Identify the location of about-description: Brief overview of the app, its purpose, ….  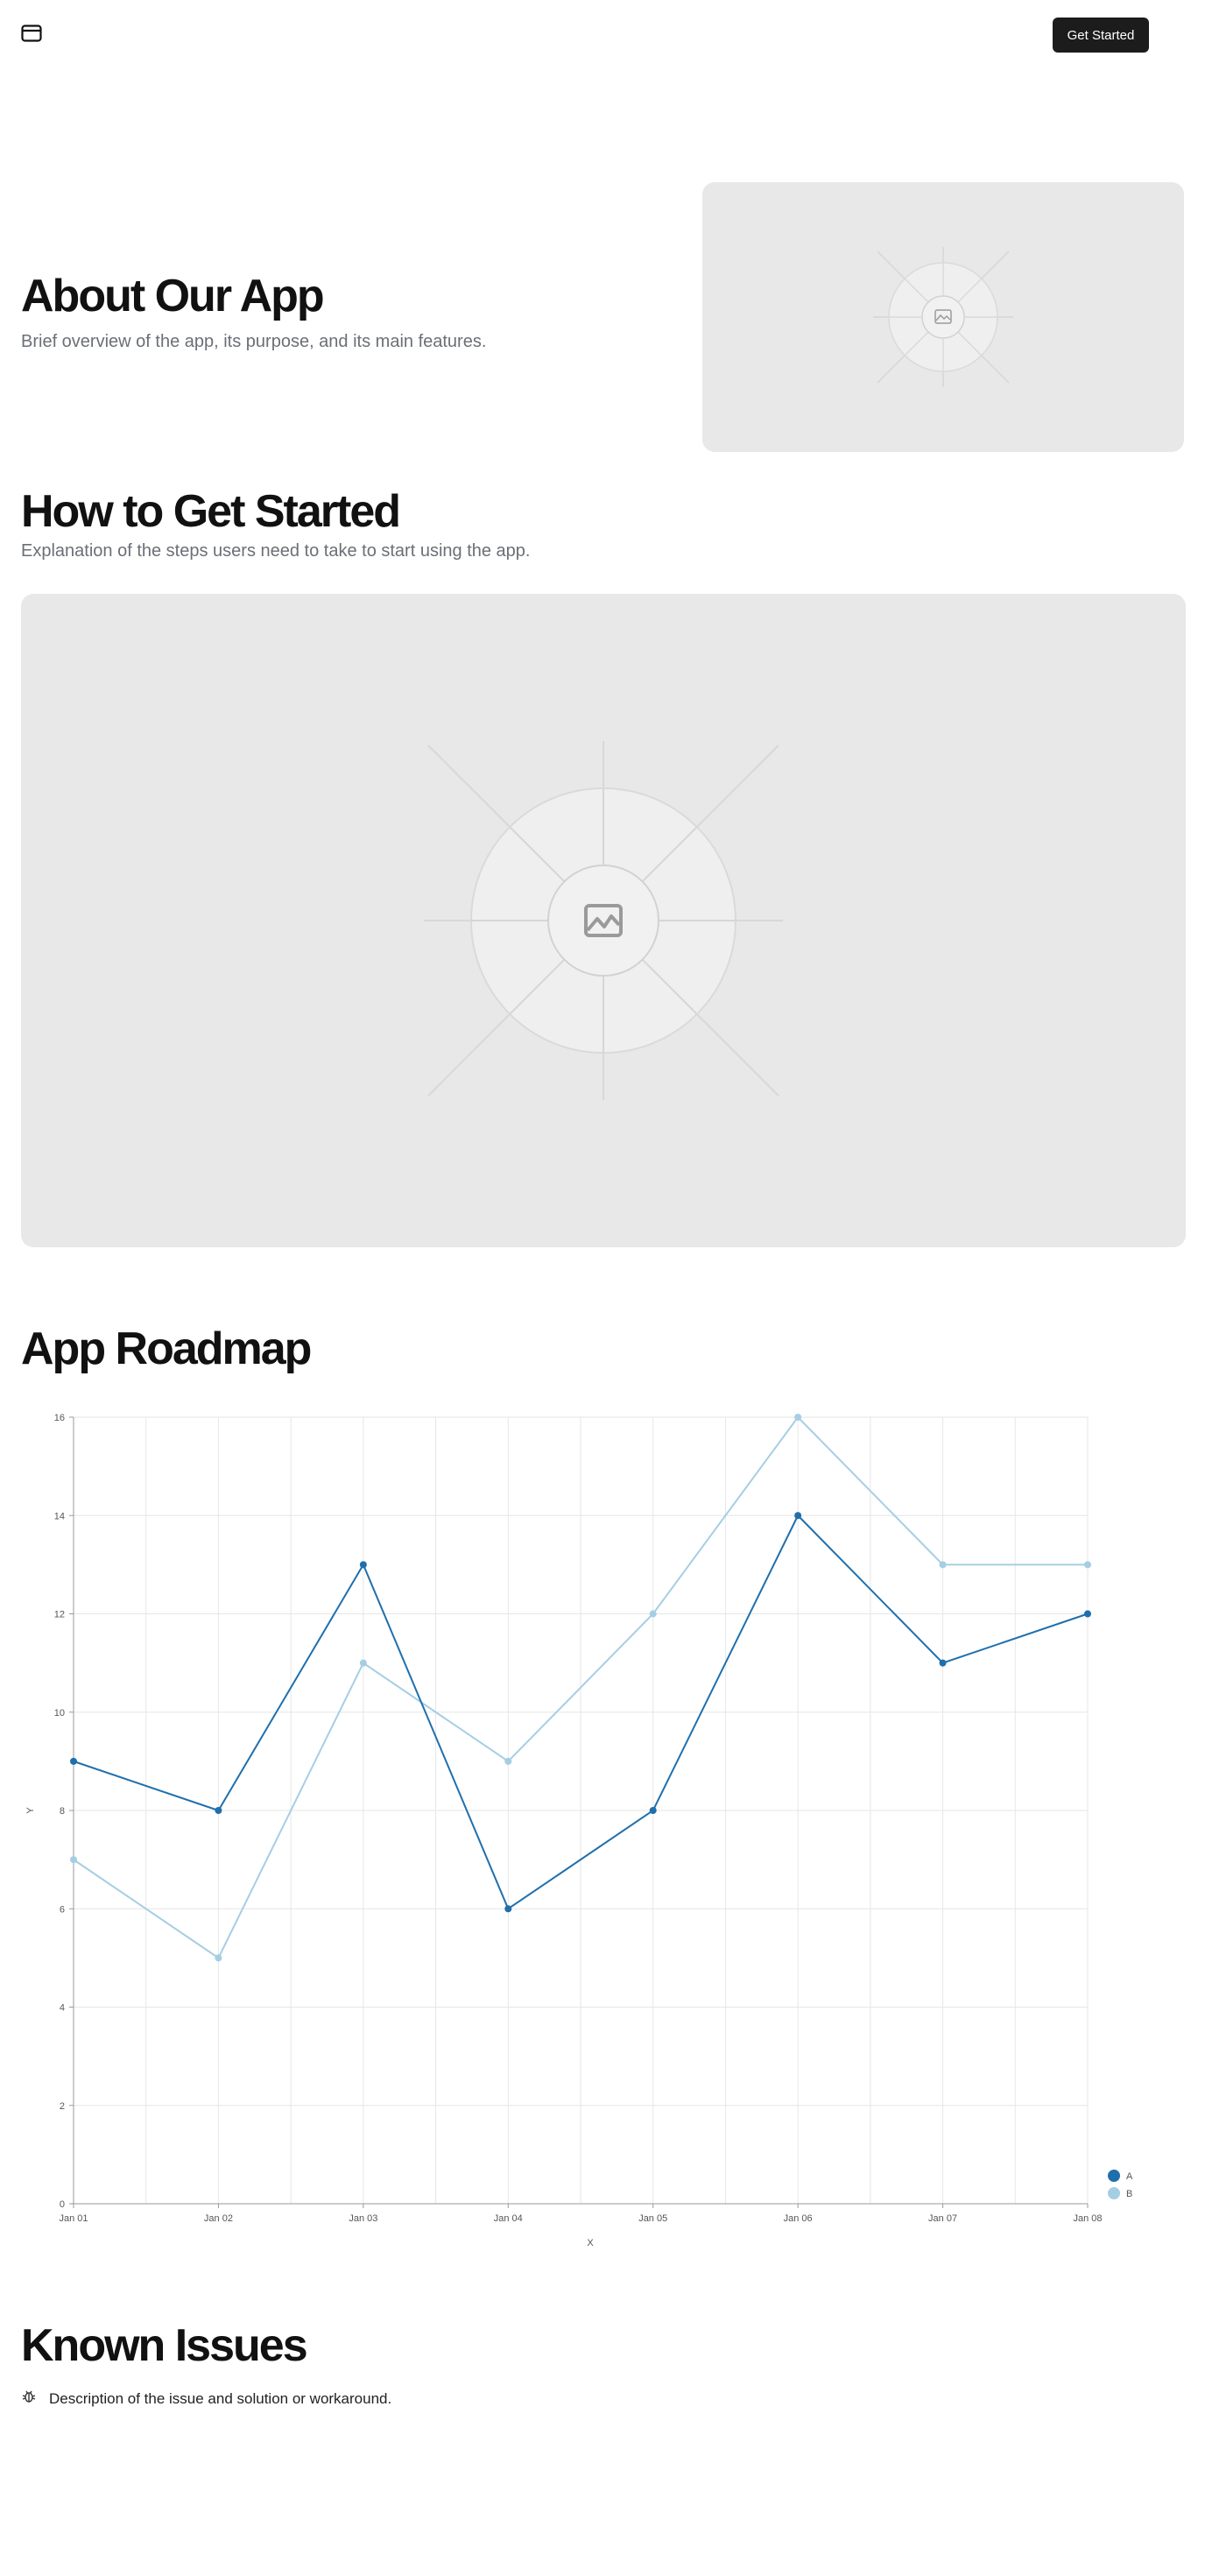
(254, 341).